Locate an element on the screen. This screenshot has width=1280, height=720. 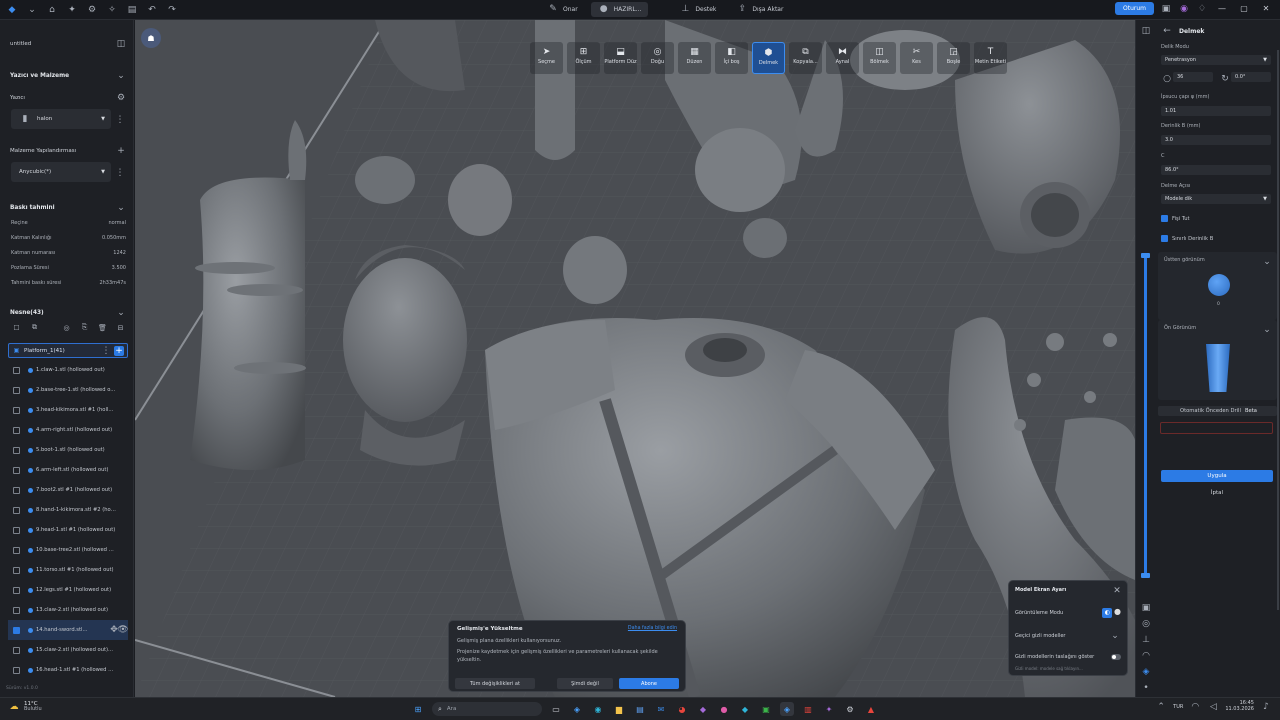
app-icon-4: ▣ is located at coordinates (766, 709).